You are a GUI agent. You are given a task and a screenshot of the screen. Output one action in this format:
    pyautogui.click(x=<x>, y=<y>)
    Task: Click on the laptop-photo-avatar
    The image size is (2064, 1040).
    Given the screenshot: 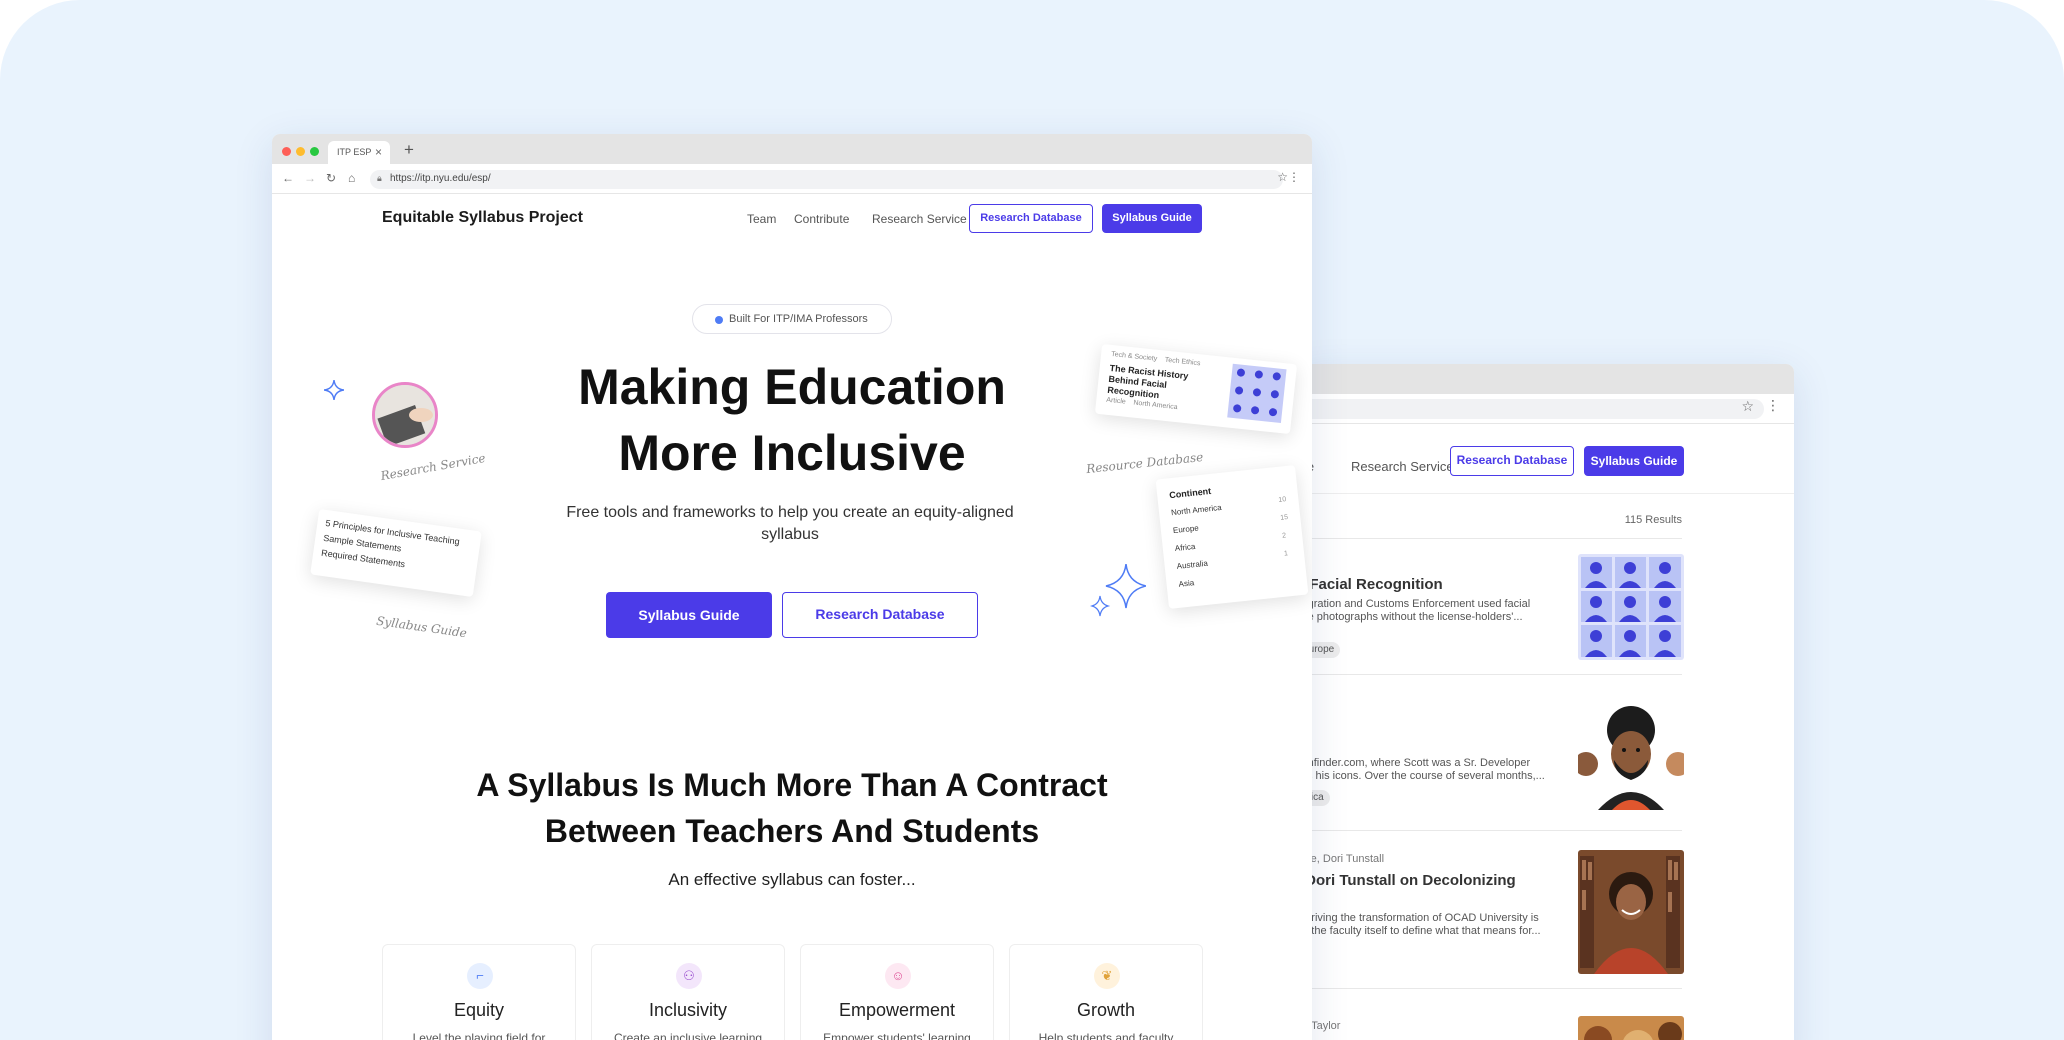 What is the action you would take?
    pyautogui.click(x=405, y=415)
    